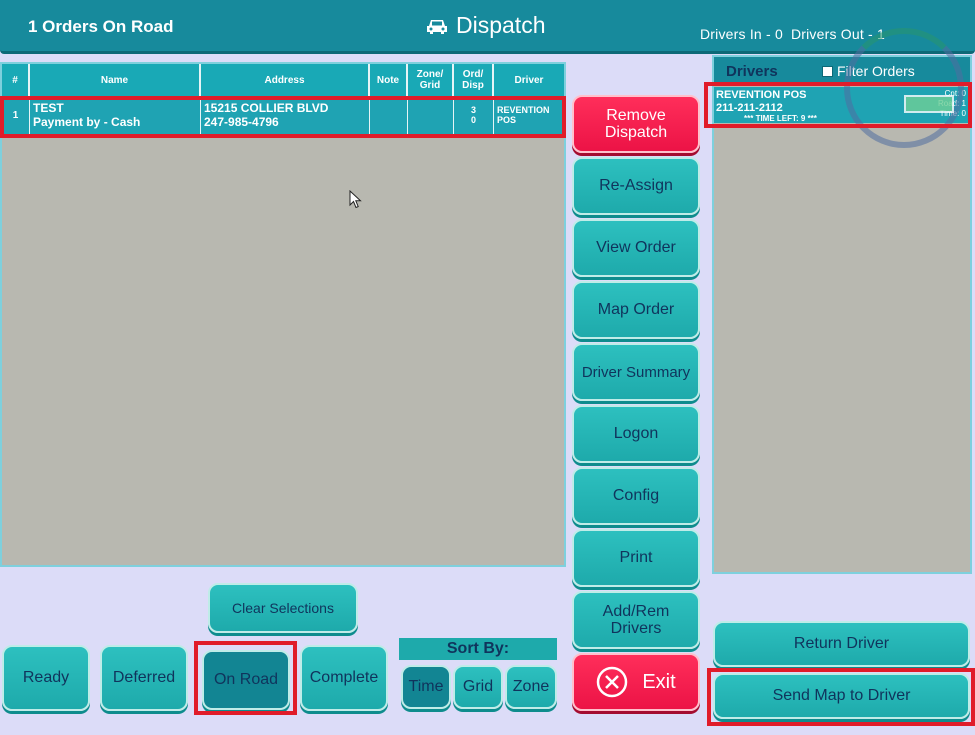 This screenshot has height=735, width=975. I want to click on driver-card-highlight, so click(838, 105).